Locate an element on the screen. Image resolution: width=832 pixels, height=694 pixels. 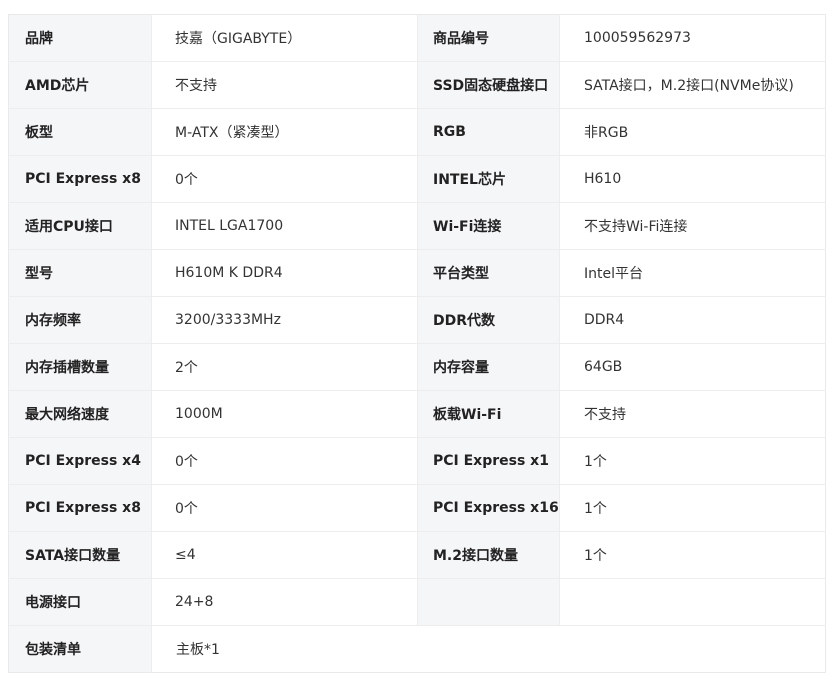
table-row: 板型 M-ATX（紧凑型） RGB 非RGB is located at coordinates (417, 132).